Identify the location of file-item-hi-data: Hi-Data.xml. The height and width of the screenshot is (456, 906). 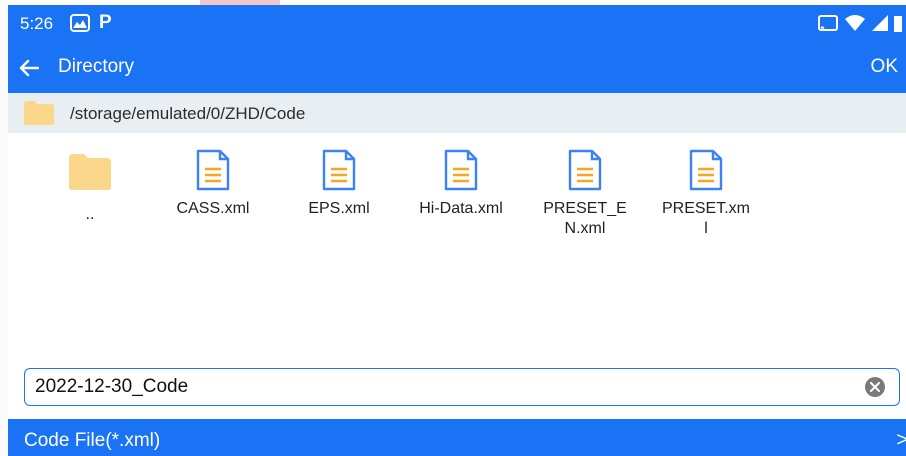
(461, 181).